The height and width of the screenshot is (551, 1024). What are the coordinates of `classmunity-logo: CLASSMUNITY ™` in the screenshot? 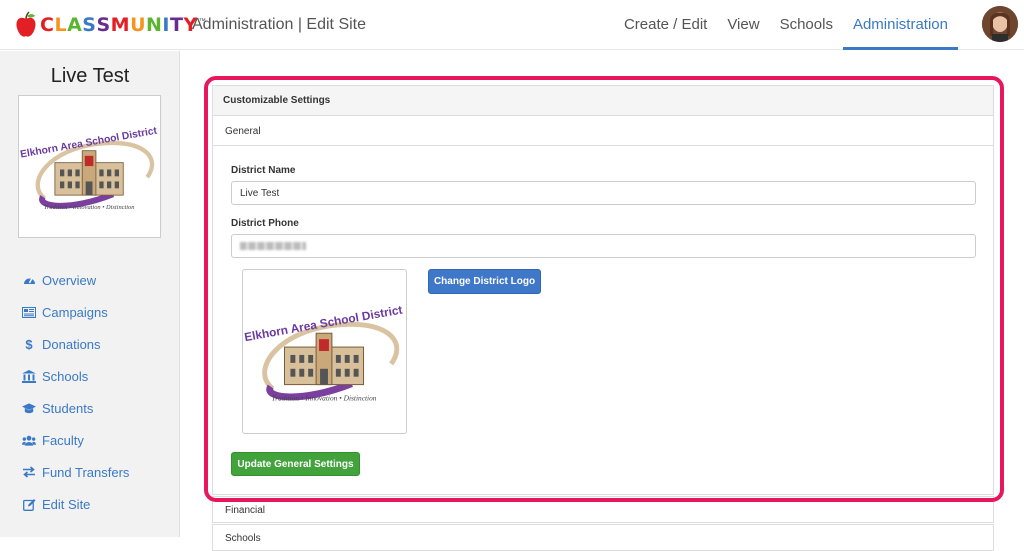 It's located at (110, 25).